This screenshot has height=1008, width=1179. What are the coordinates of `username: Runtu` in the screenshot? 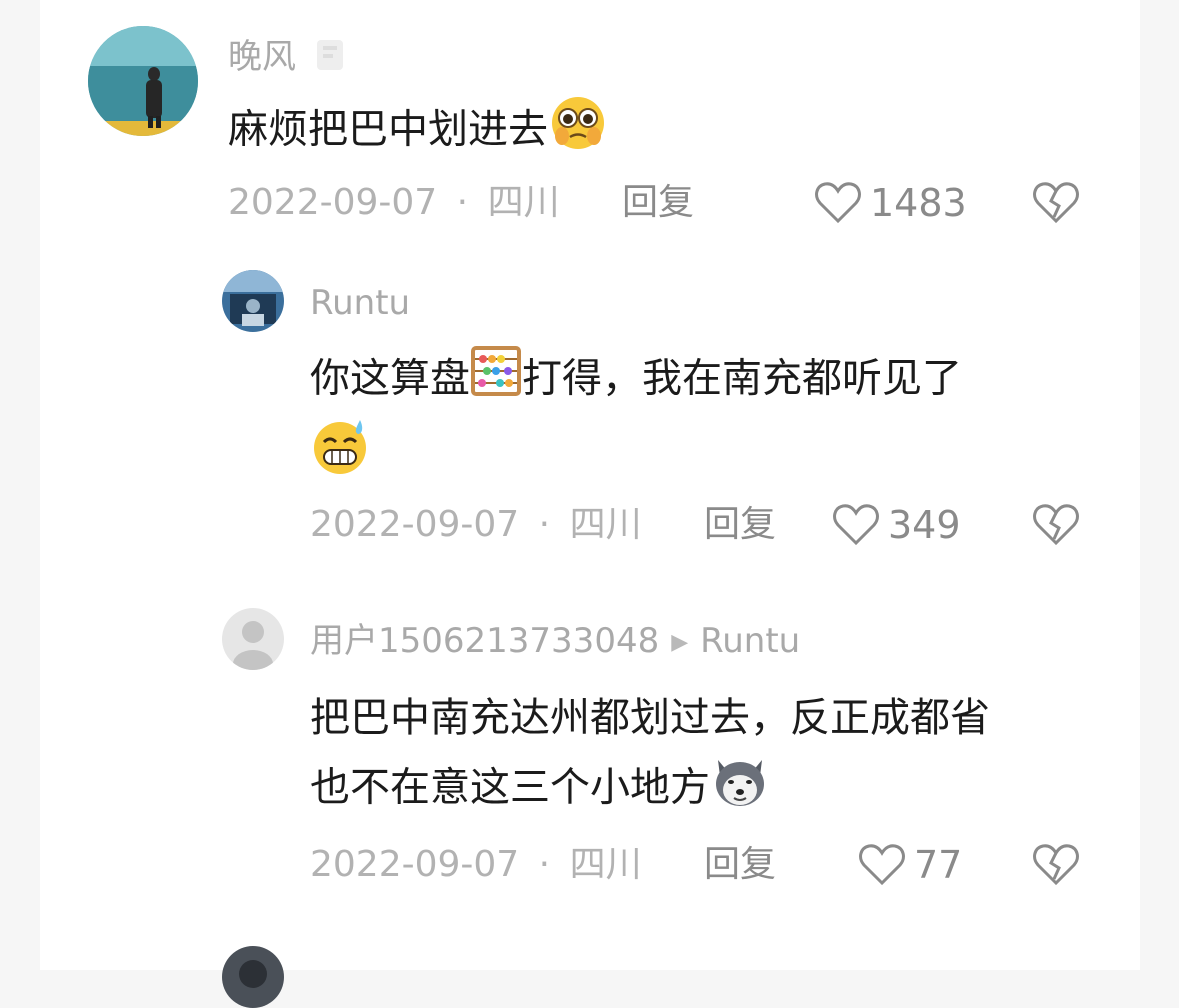 It's located at (360, 303).